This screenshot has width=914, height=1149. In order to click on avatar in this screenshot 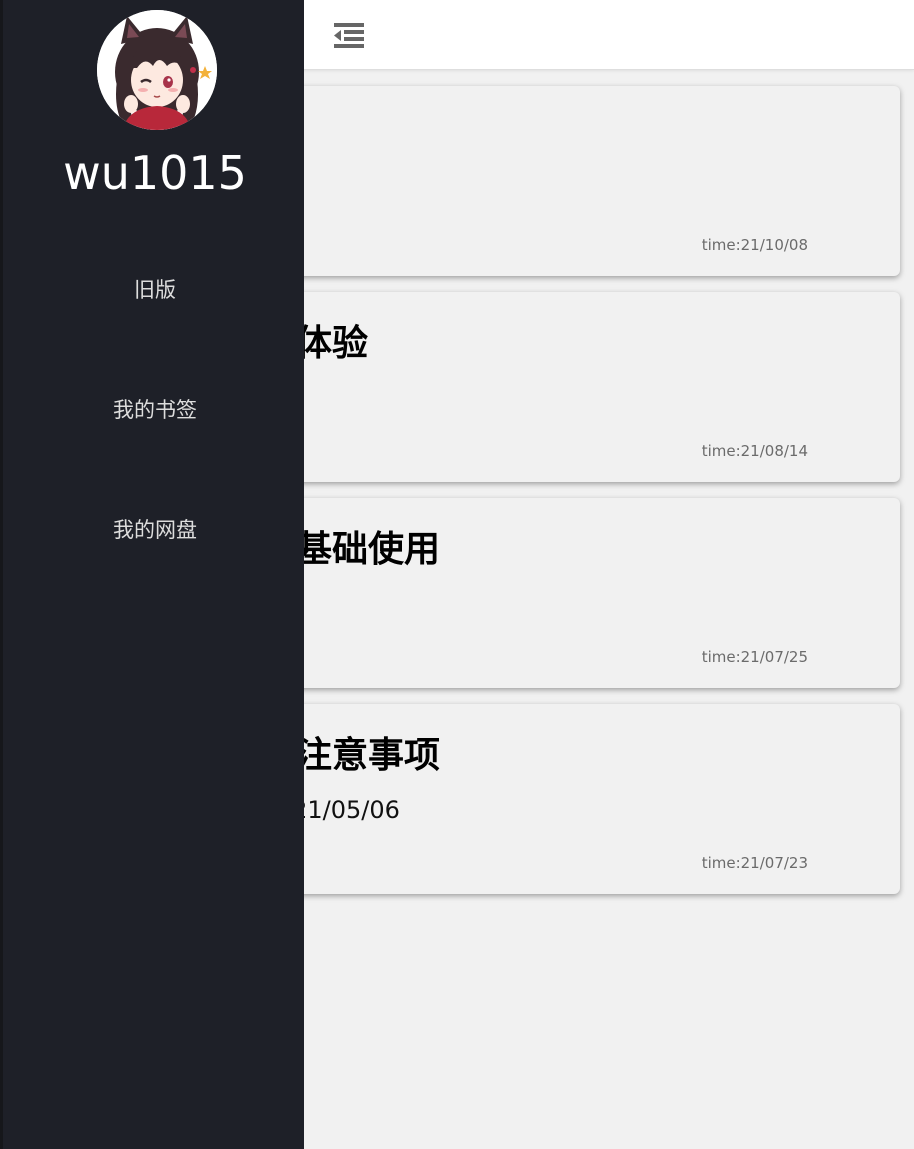, I will do `click(157, 70)`.